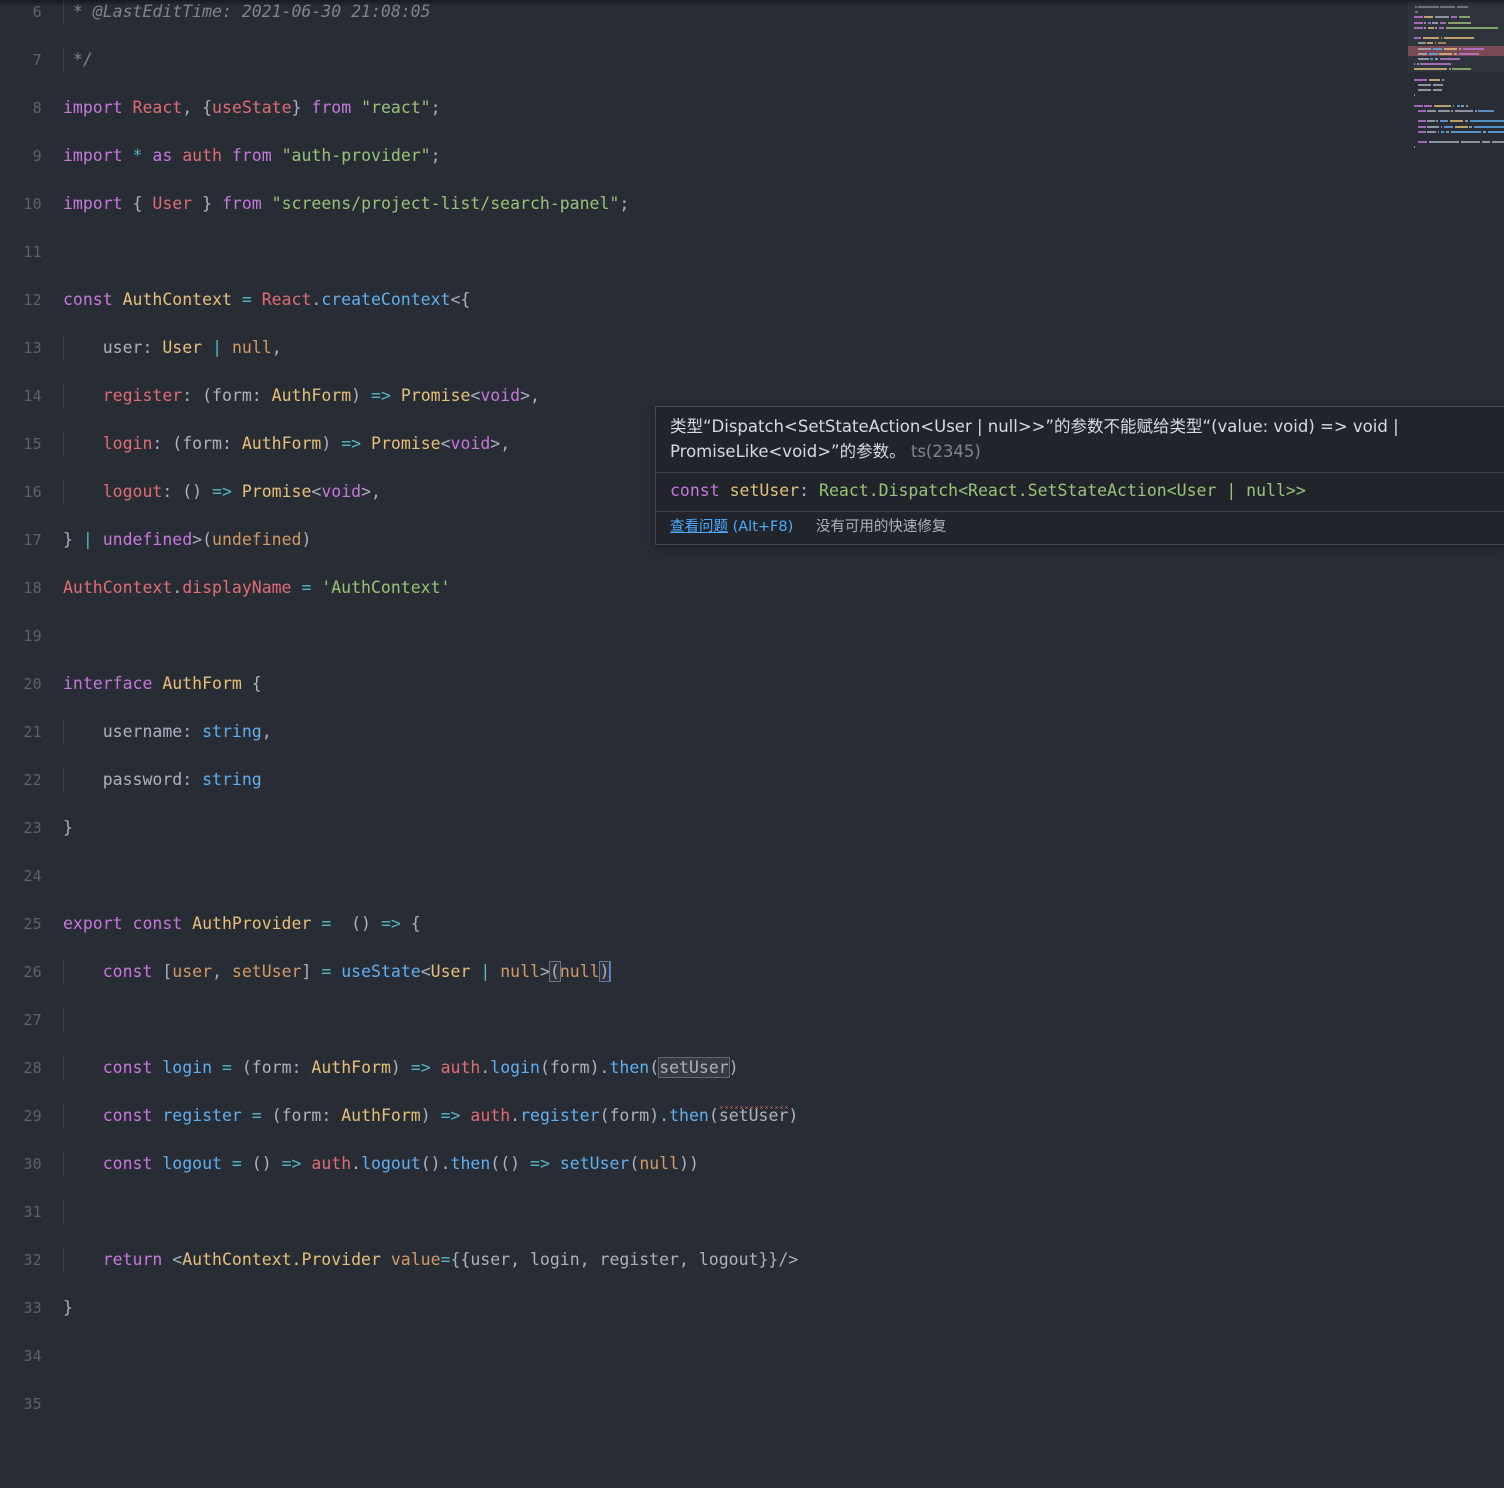 The width and height of the screenshot is (1504, 1488). Describe the element at coordinates (32, 204) in the screenshot. I see `line-number: 10` at that location.